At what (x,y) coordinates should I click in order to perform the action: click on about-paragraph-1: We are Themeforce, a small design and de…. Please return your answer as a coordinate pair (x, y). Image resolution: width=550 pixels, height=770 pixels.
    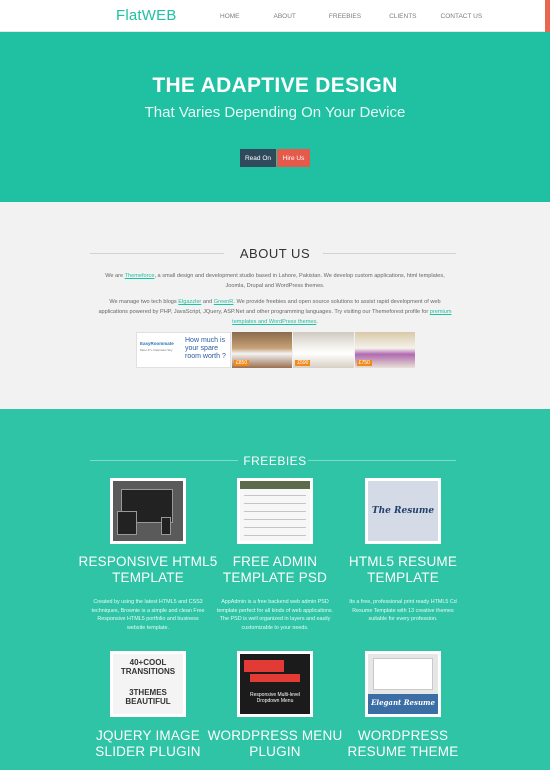
    Looking at the image, I should click on (275, 281).